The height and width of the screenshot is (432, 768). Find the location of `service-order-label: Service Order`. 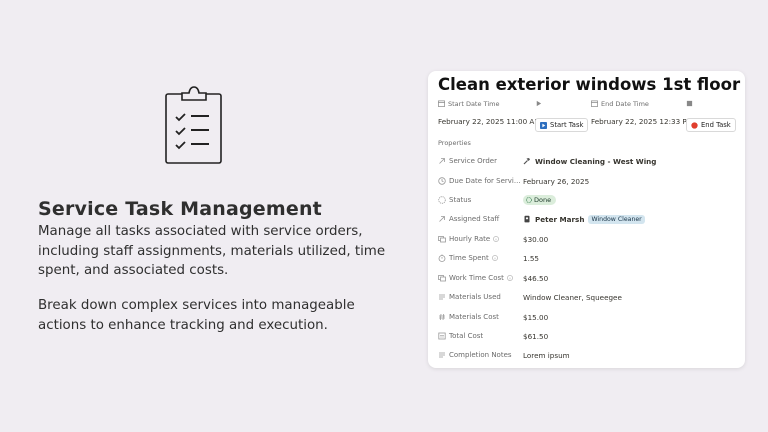

service-order-label: Service Order is located at coordinates (473, 161).